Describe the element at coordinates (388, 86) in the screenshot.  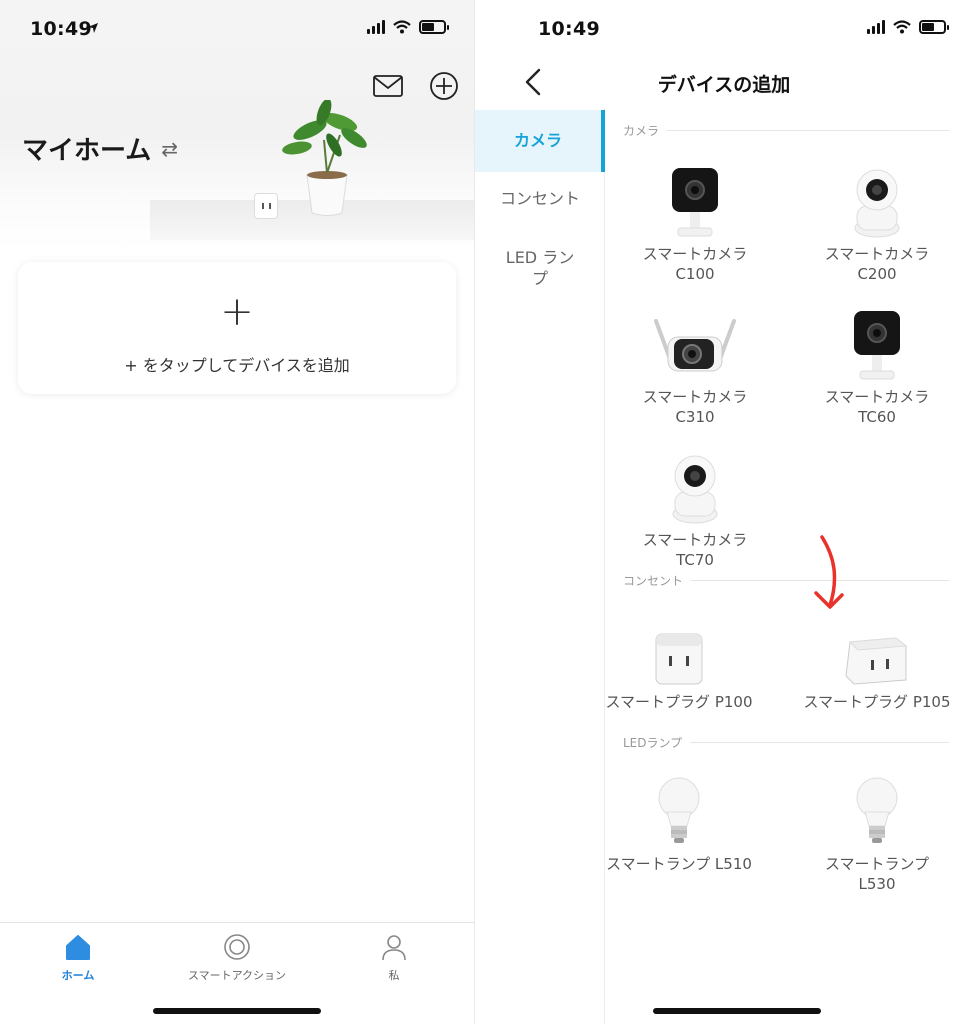
I see `mail-icon` at that location.